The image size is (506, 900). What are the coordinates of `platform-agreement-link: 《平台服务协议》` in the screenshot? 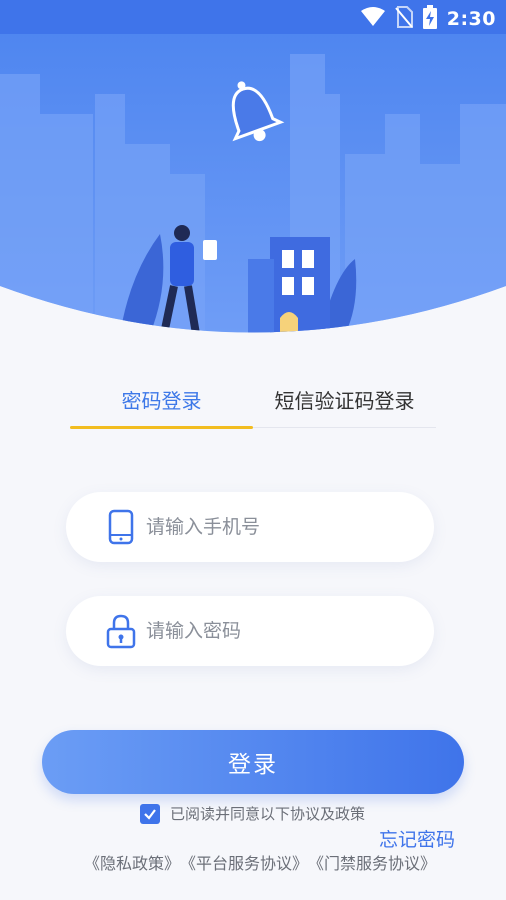 It's located at (244, 862).